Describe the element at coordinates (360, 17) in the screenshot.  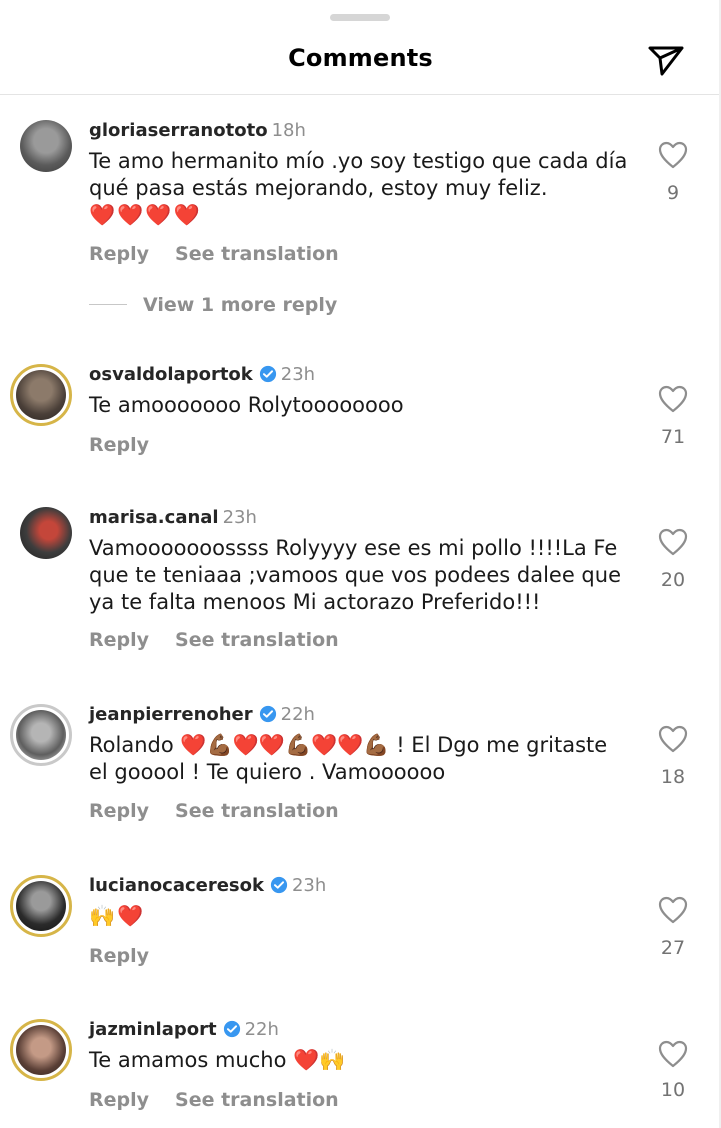
I see `drag-handle` at that location.